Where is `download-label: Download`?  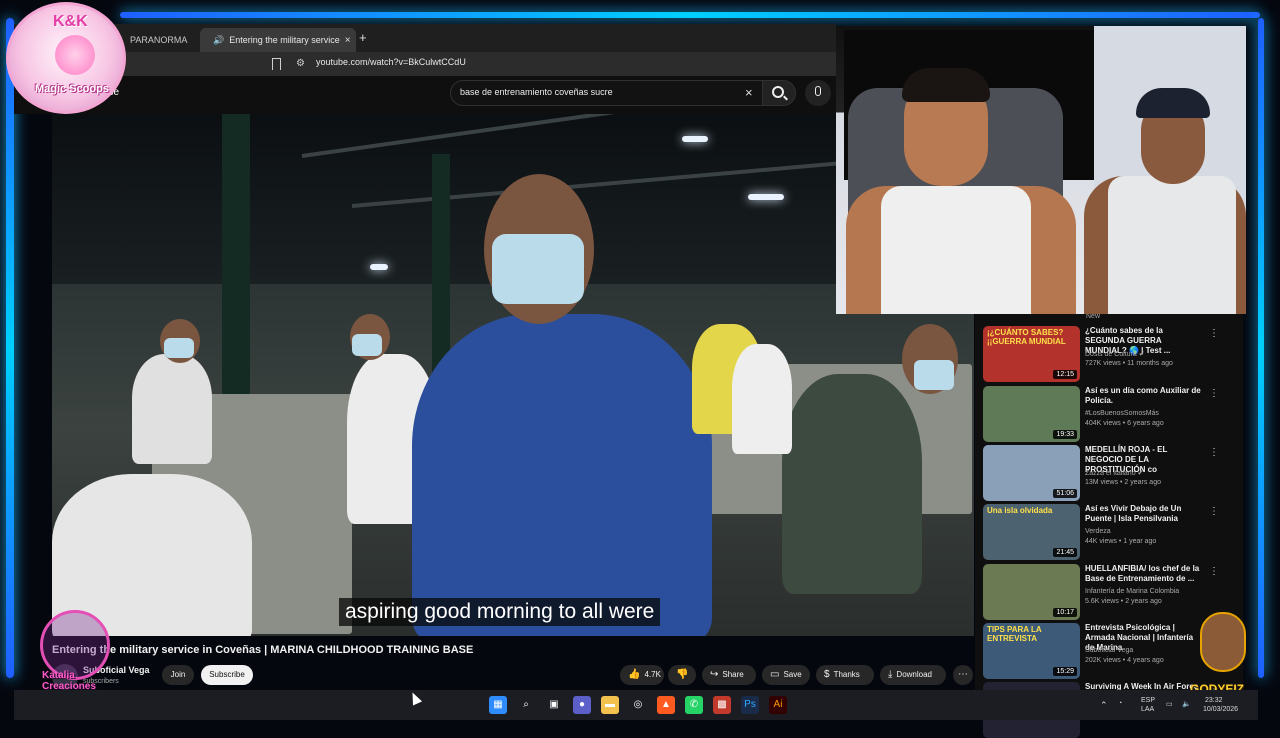 download-label: Download is located at coordinates (914, 674).